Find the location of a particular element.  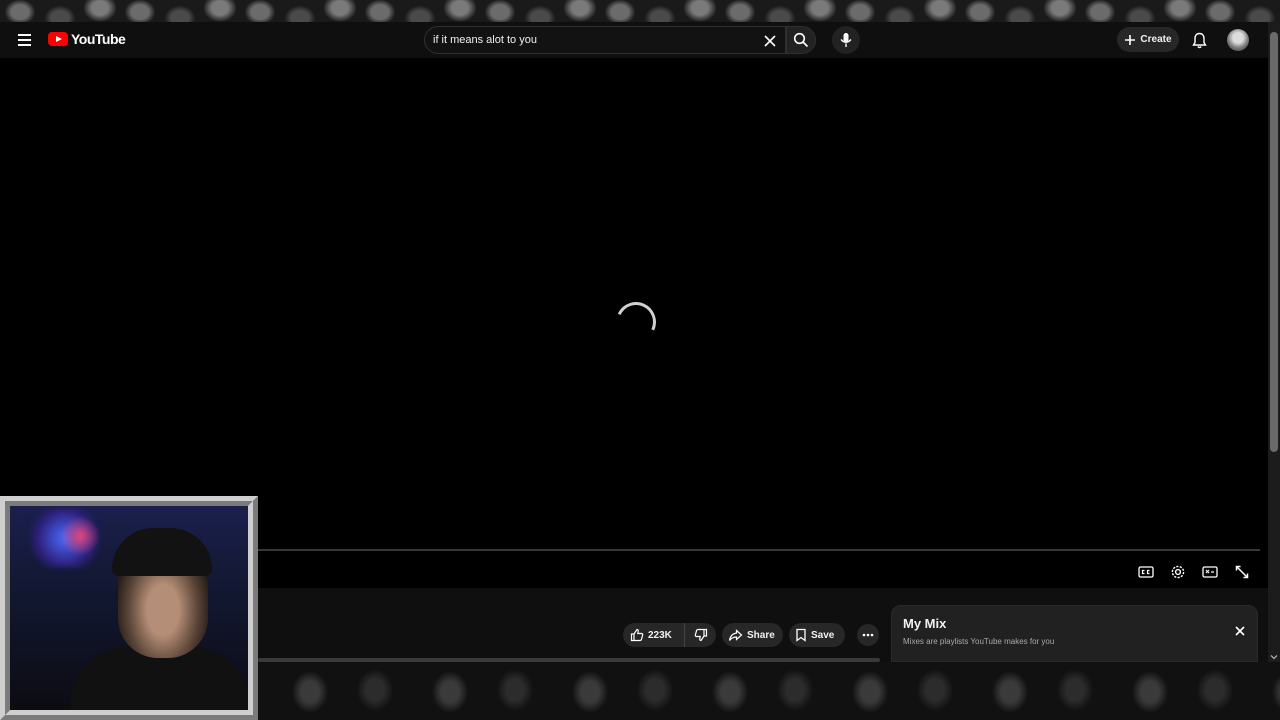

youtube-play-icon is located at coordinates (58, 39).